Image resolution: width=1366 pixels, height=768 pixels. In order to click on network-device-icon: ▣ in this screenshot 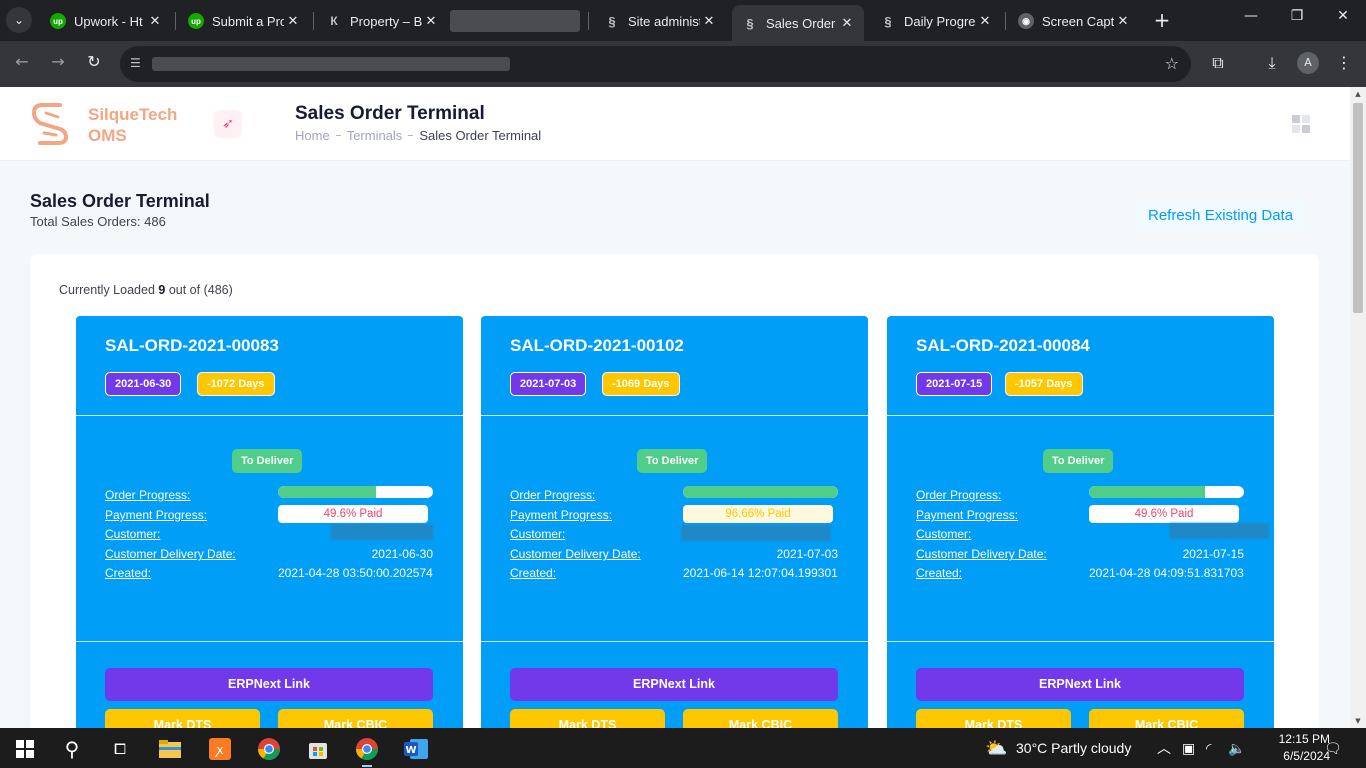, I will do `click(1188, 748)`.